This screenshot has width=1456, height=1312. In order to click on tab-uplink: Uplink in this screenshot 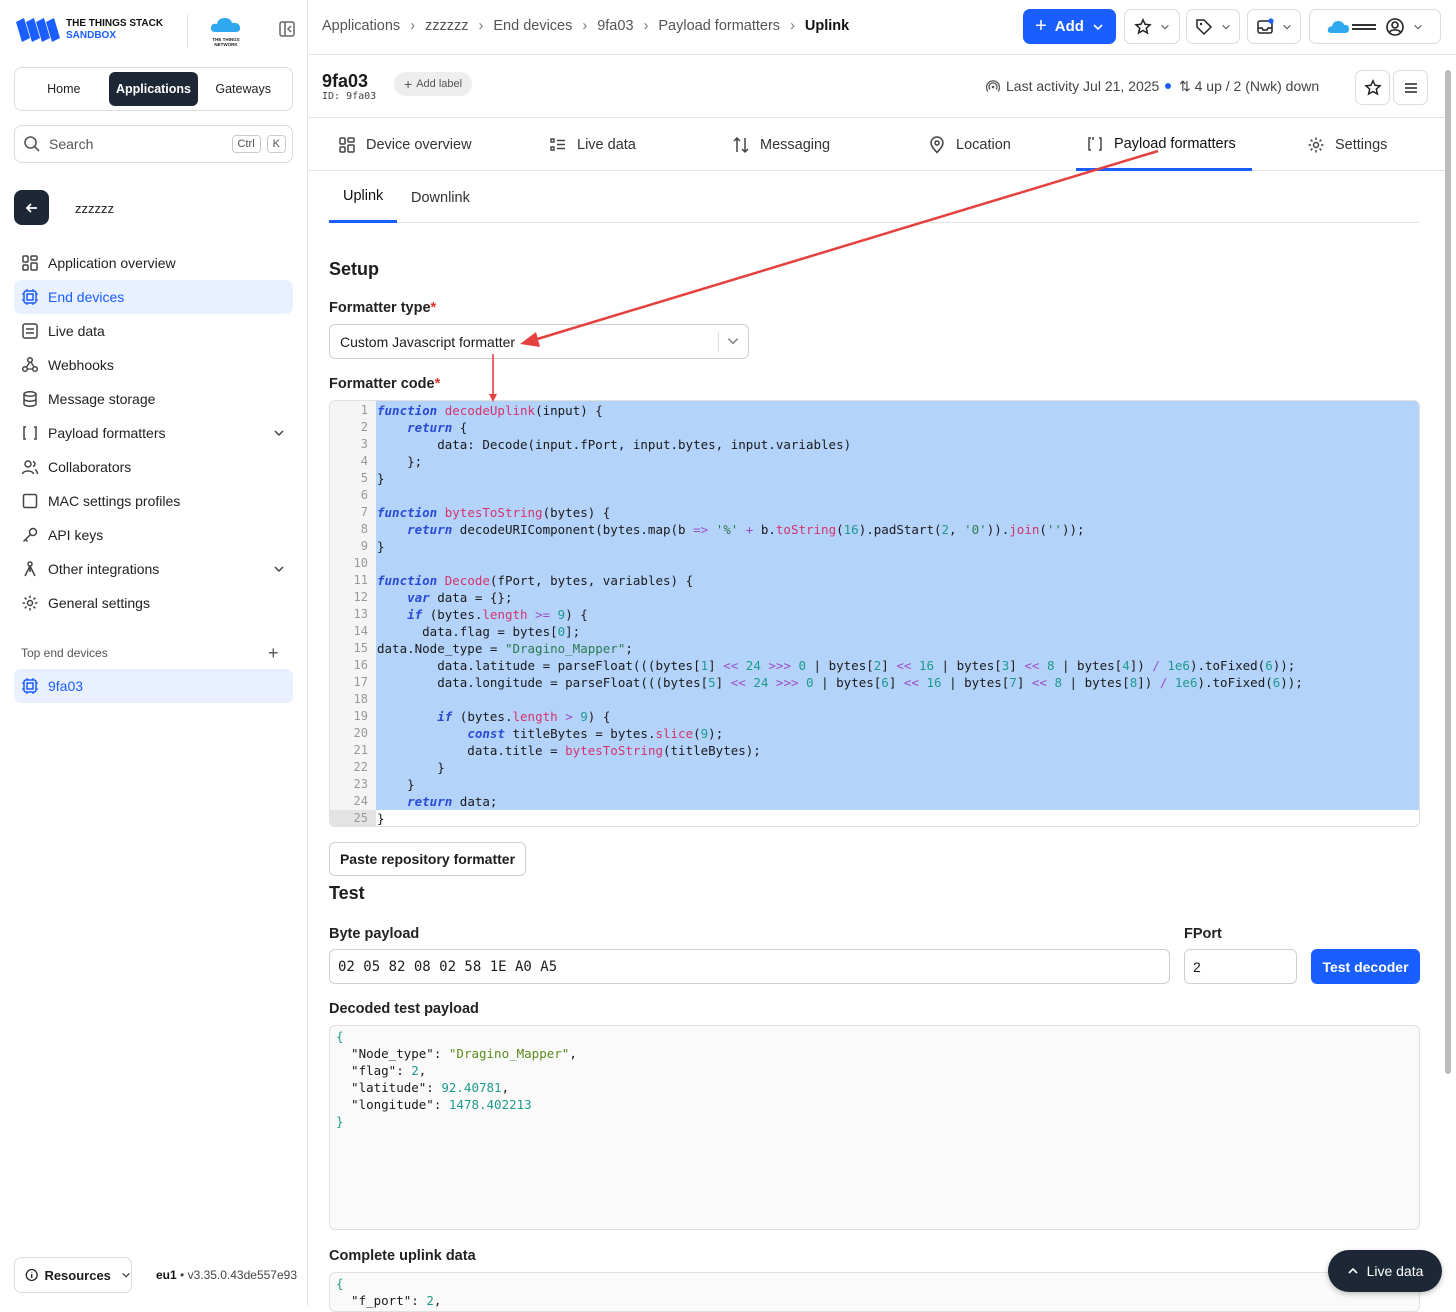, I will do `click(363, 197)`.